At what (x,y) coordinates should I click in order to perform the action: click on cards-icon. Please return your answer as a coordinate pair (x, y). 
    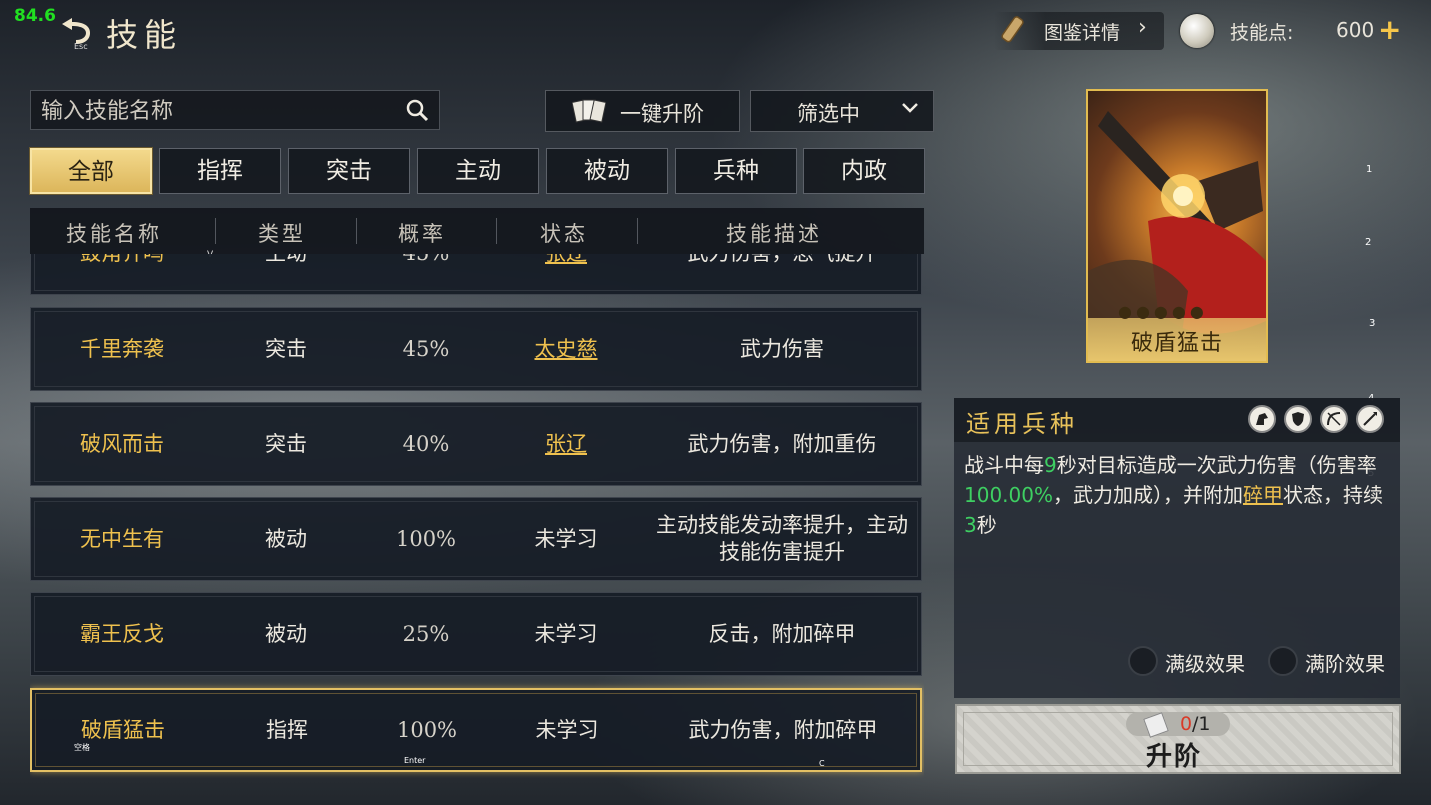
    Looking at the image, I should click on (589, 111).